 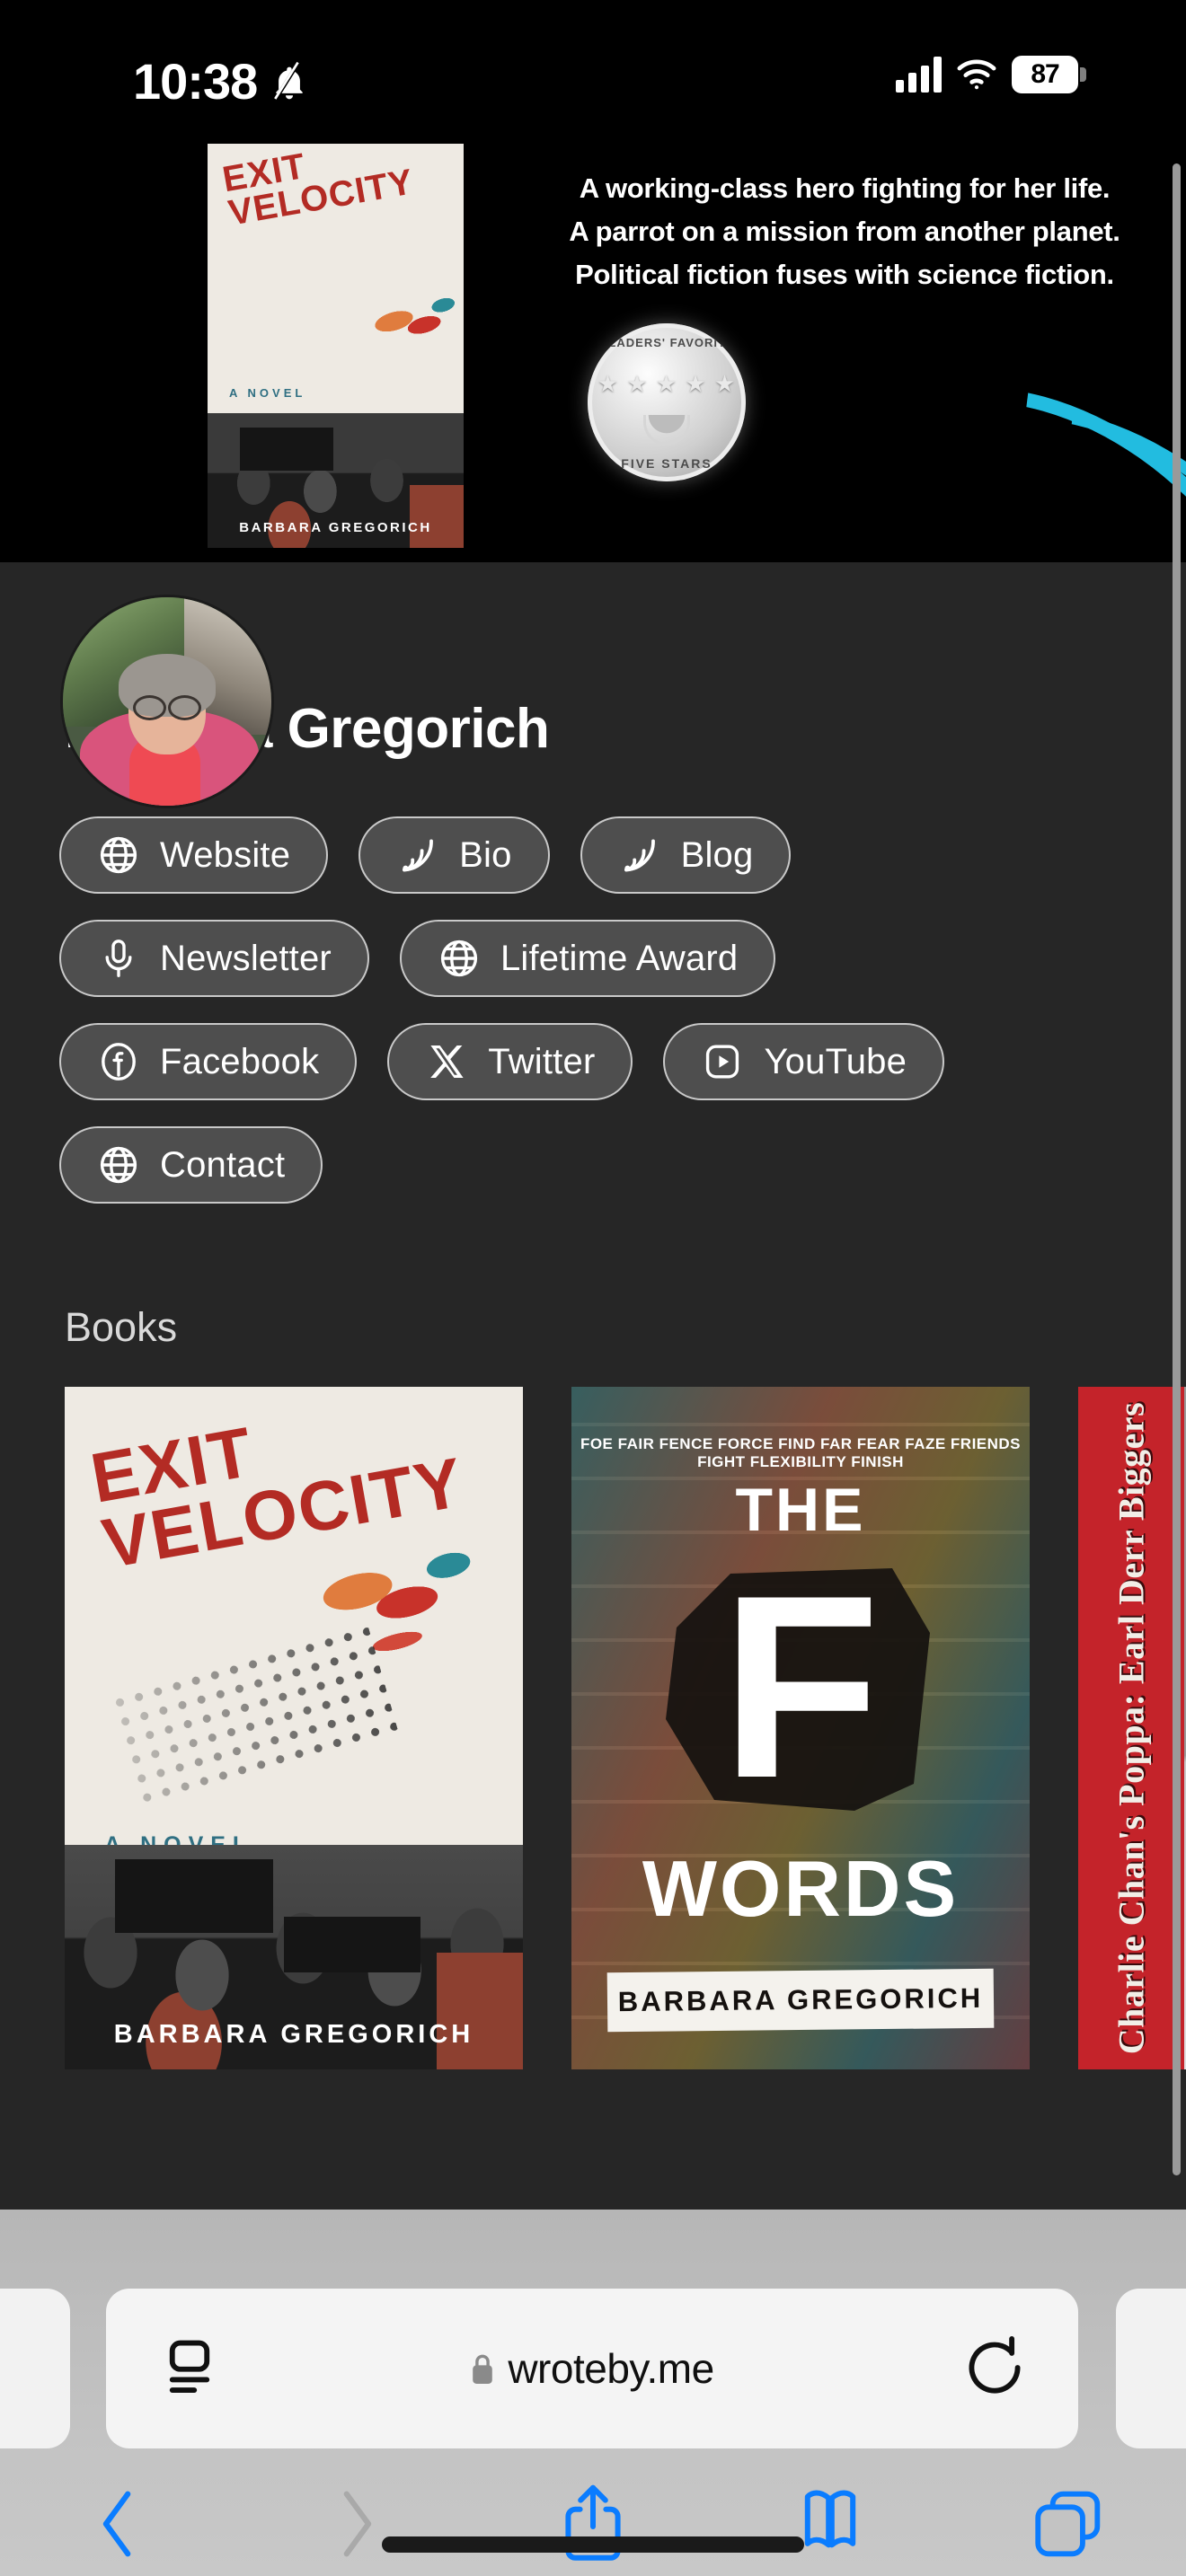 I want to click on link-row: Website Bio Blog, so click(x=598, y=855).